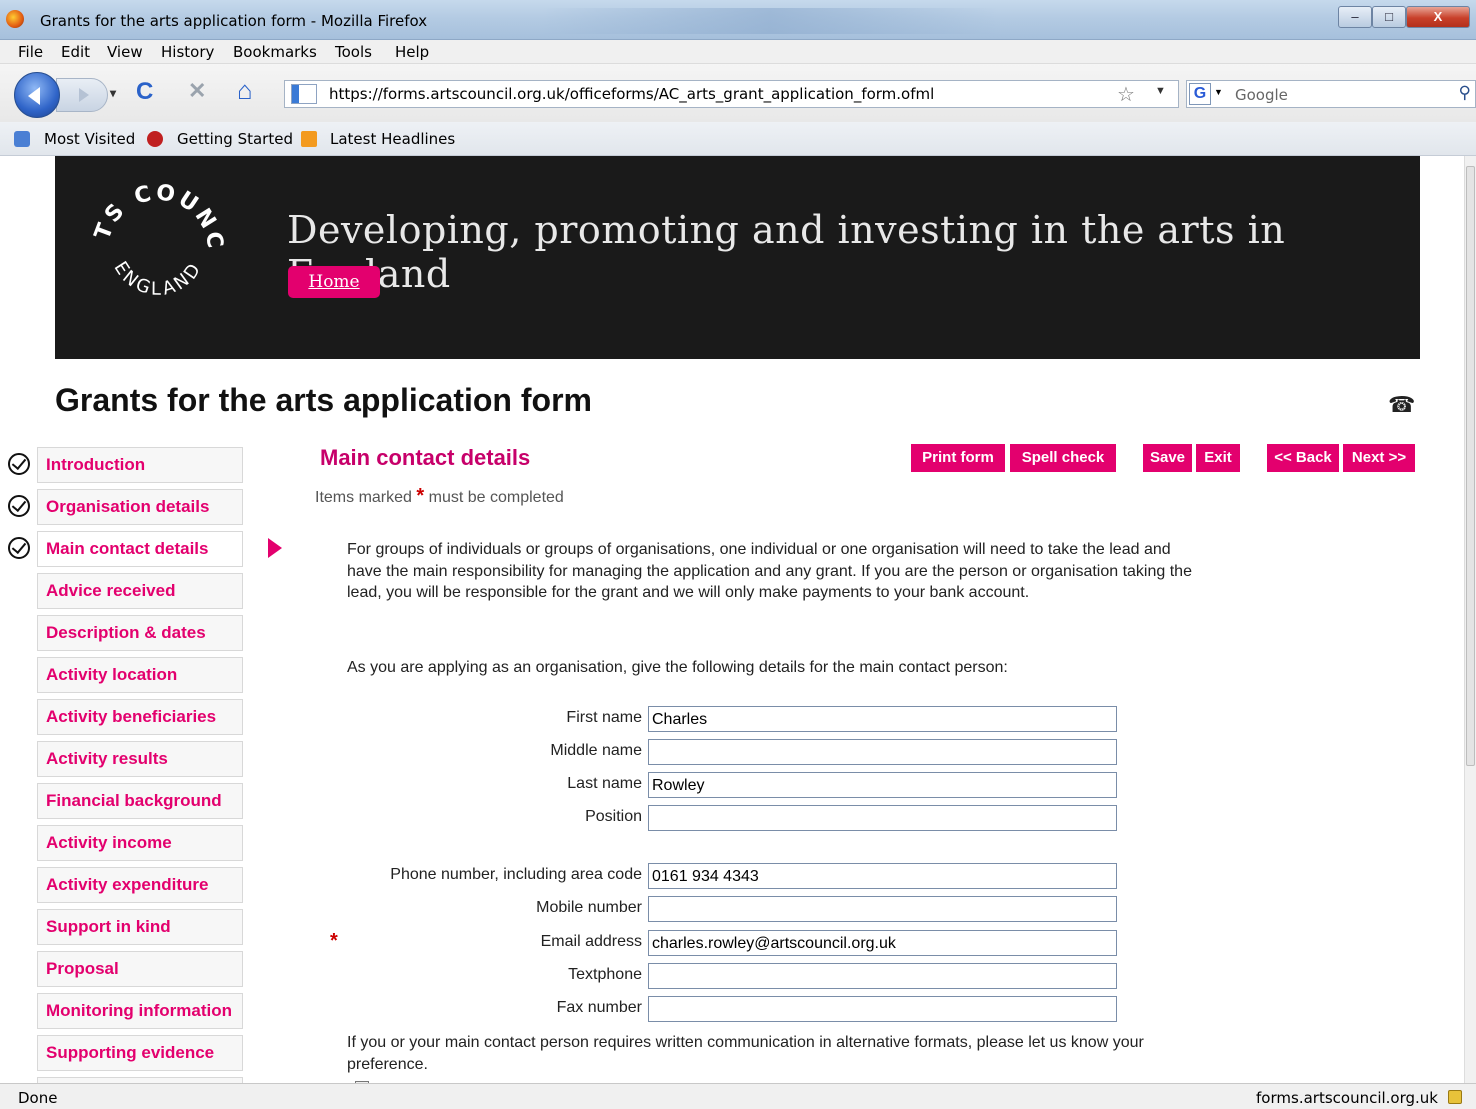  What do you see at coordinates (113, 93) in the screenshot?
I see `history-dropdown-icon: ▾` at bounding box center [113, 93].